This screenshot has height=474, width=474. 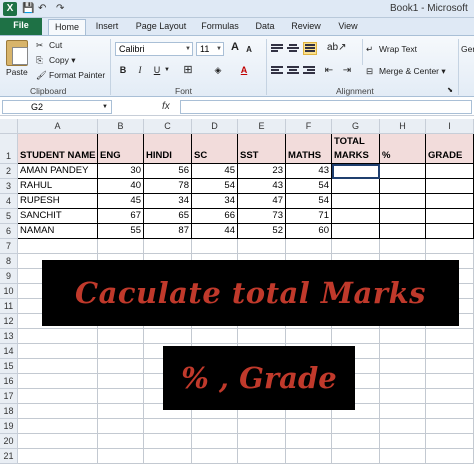 I want to click on wrap-text-button: Wrap Text, so click(x=398, y=49).